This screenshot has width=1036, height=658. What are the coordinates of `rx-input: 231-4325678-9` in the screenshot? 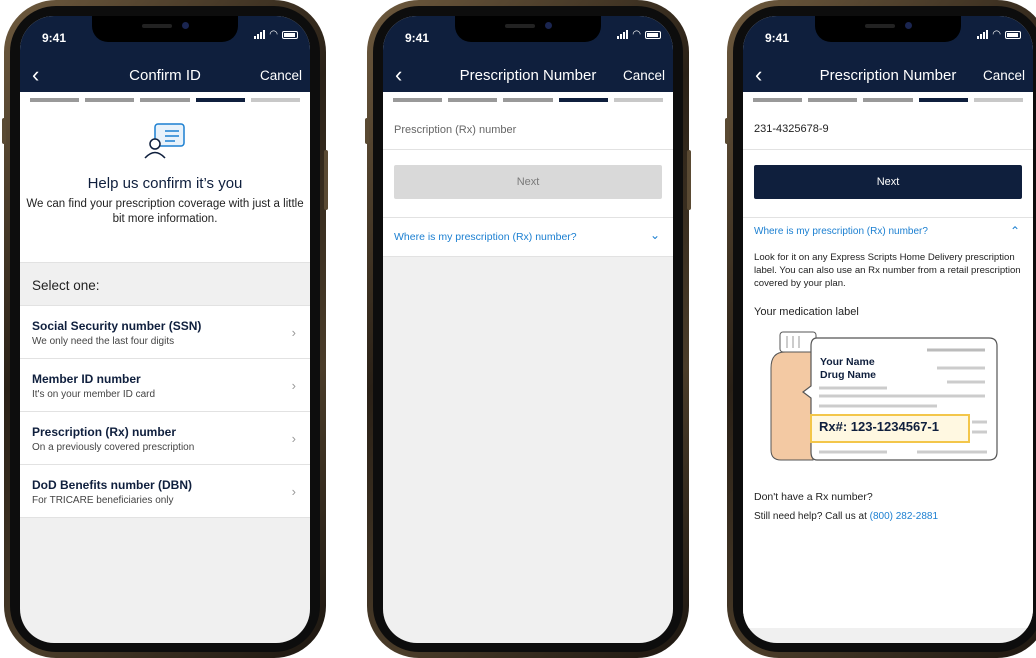 It's located at (888, 129).